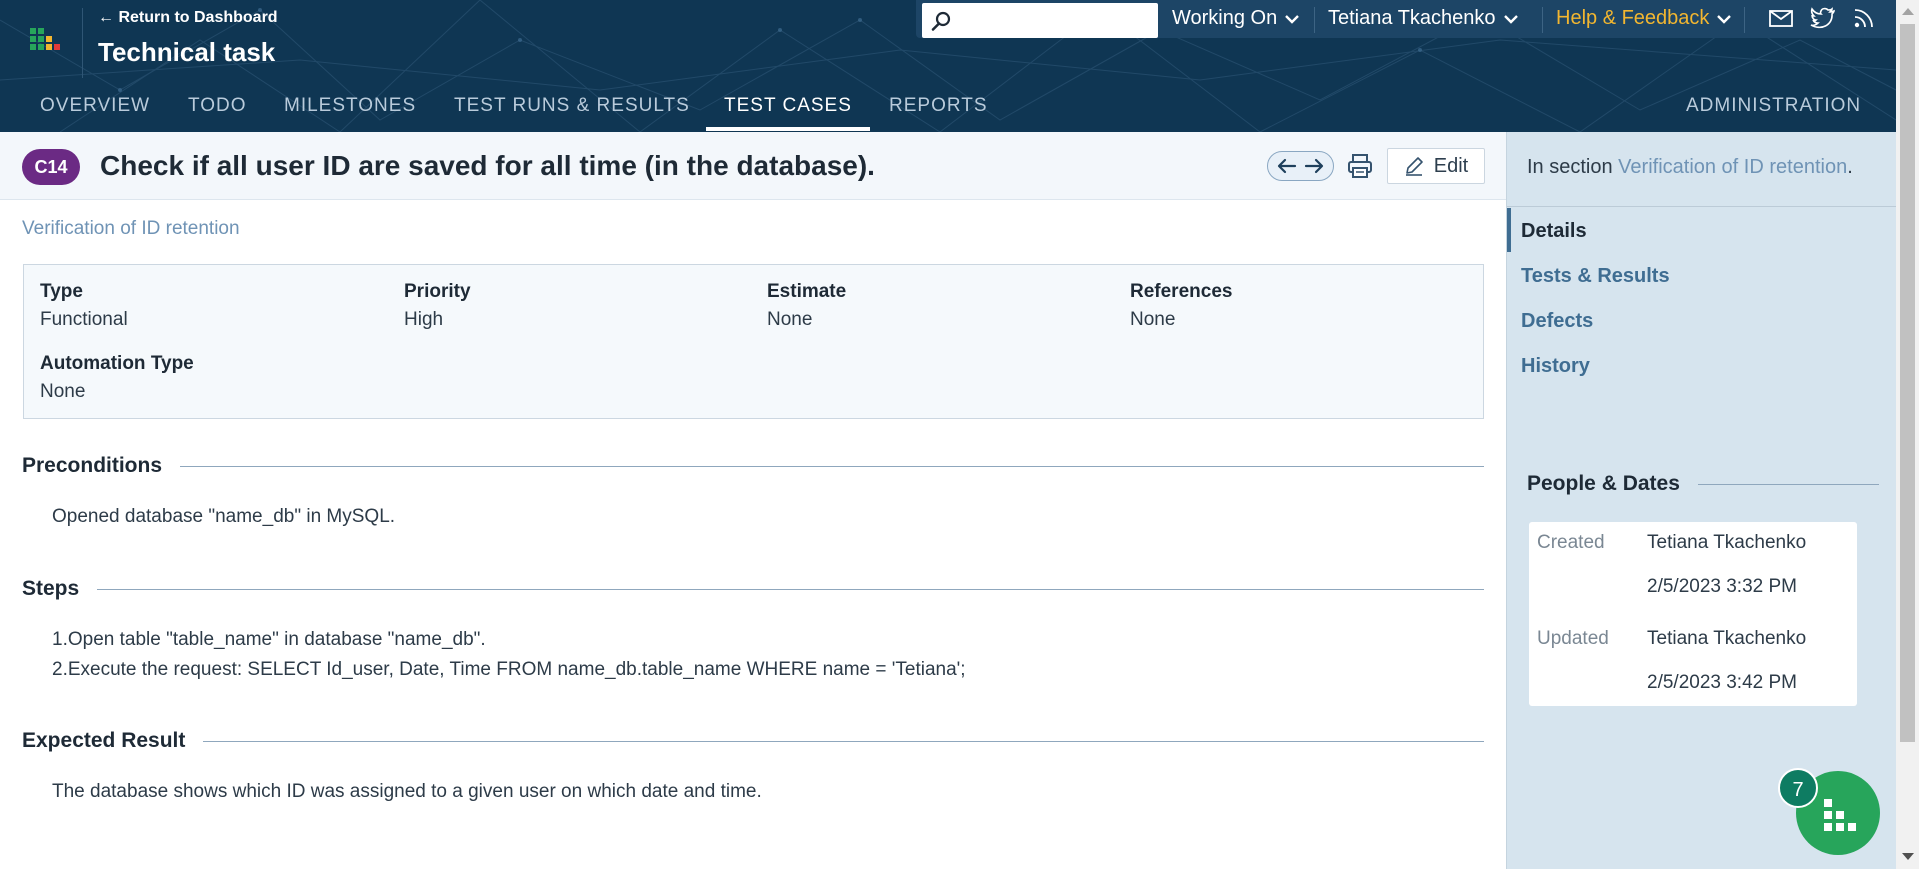  What do you see at coordinates (938, 113) in the screenshot?
I see `tab-reports: REPORTS` at bounding box center [938, 113].